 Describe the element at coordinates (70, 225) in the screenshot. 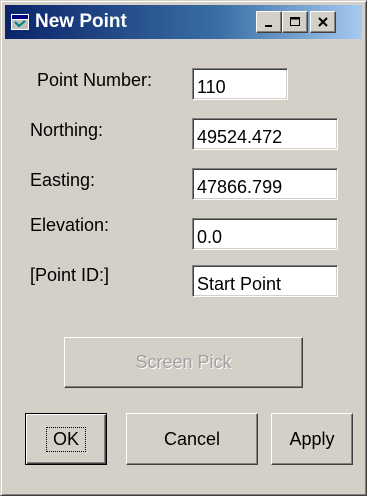

I see `elevation-label: Elevation:` at that location.